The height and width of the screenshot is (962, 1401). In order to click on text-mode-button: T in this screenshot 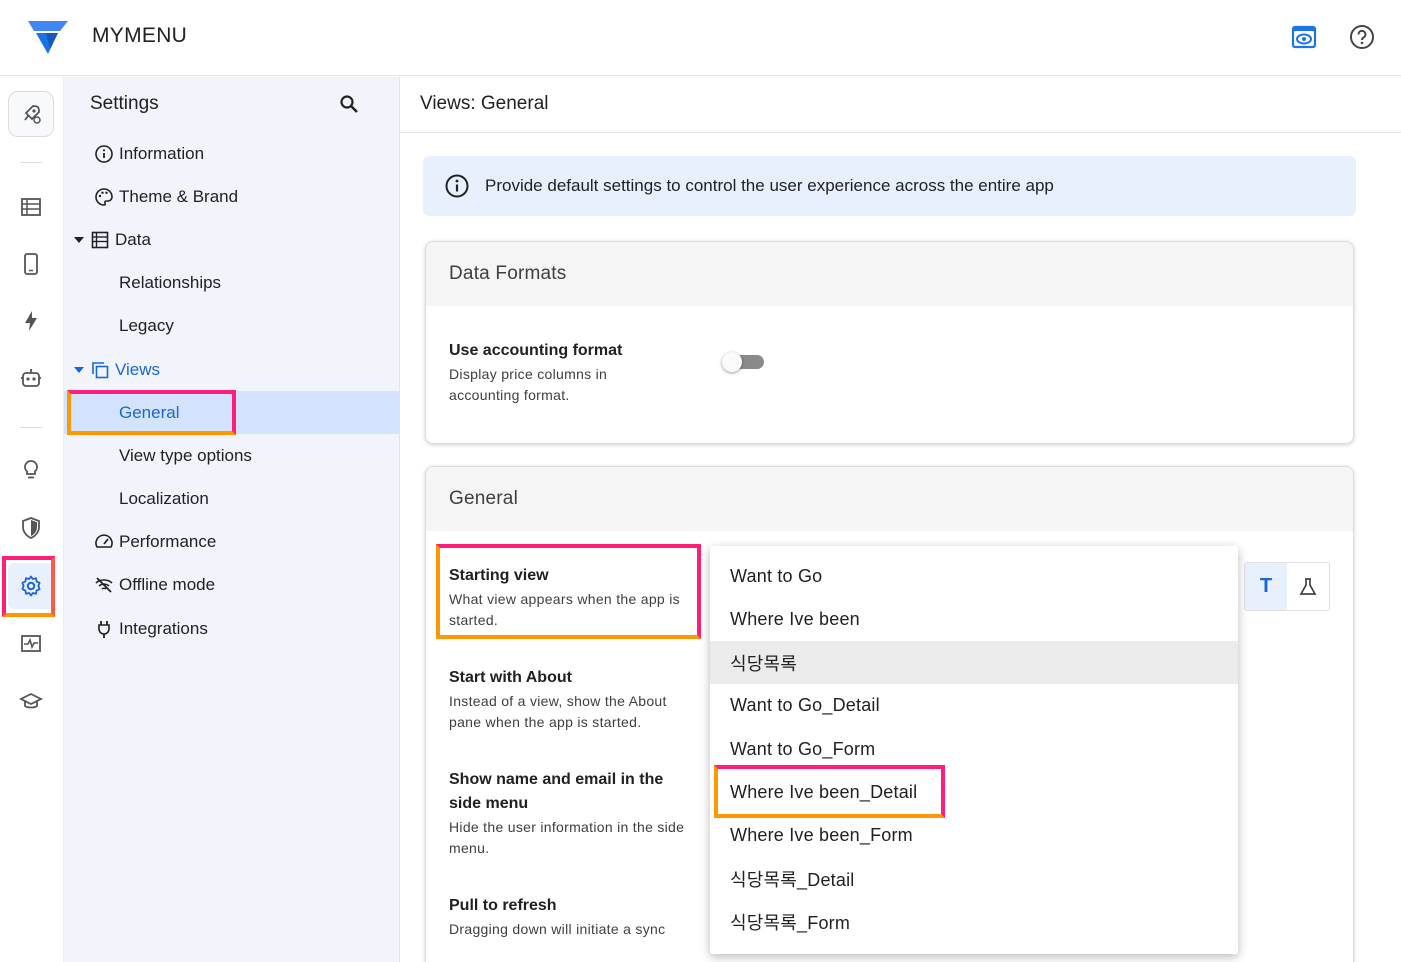, I will do `click(1266, 586)`.